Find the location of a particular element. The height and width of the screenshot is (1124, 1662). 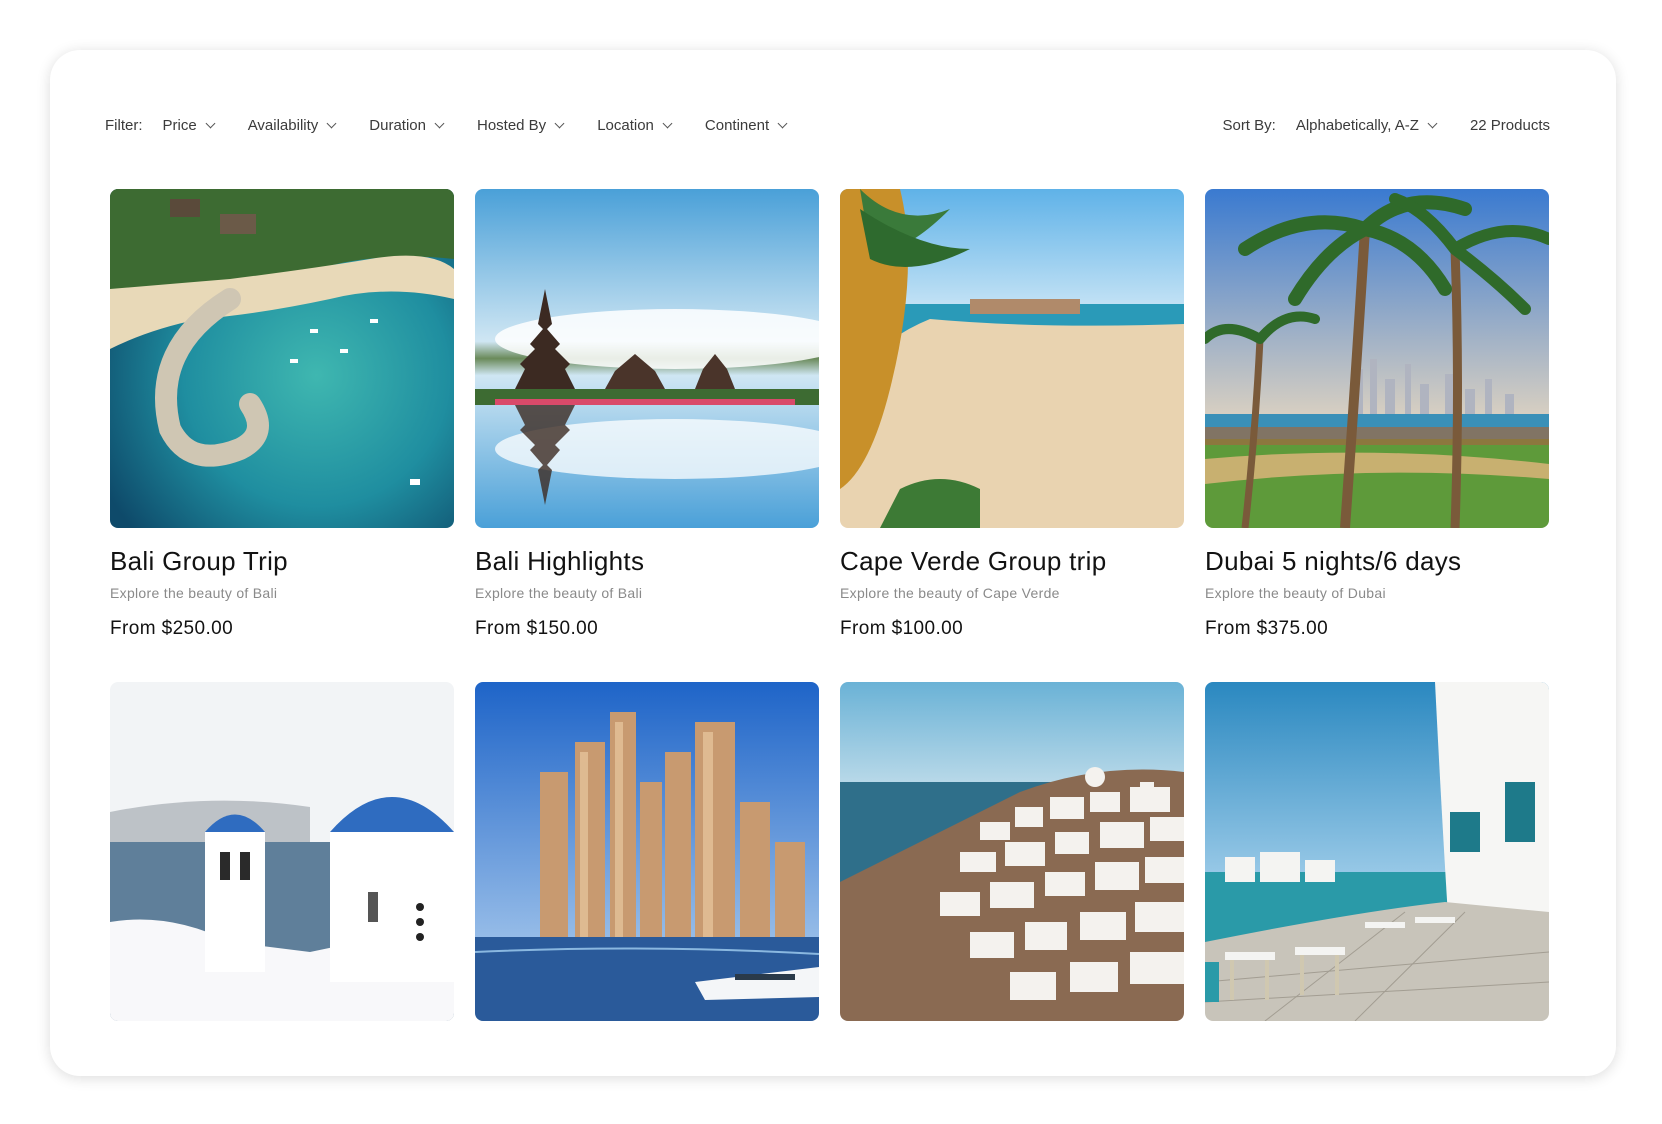

temple-lake-reflection-image is located at coordinates (647, 358).